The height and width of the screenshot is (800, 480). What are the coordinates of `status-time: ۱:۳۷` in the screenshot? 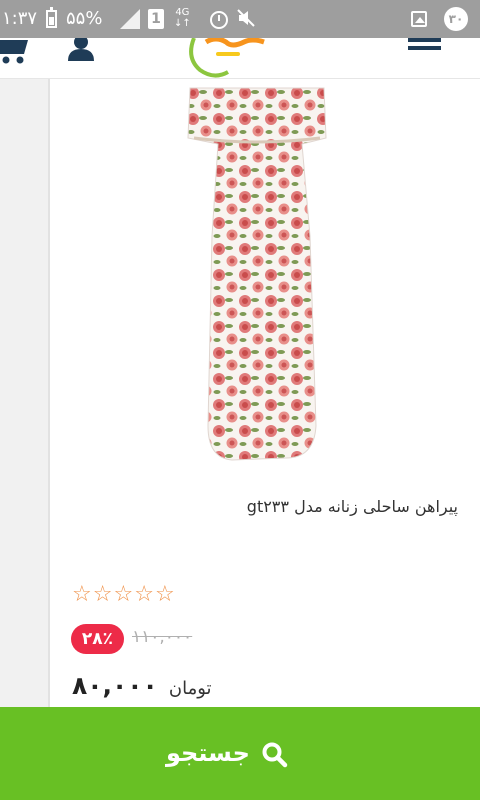 It's located at (20, 18).